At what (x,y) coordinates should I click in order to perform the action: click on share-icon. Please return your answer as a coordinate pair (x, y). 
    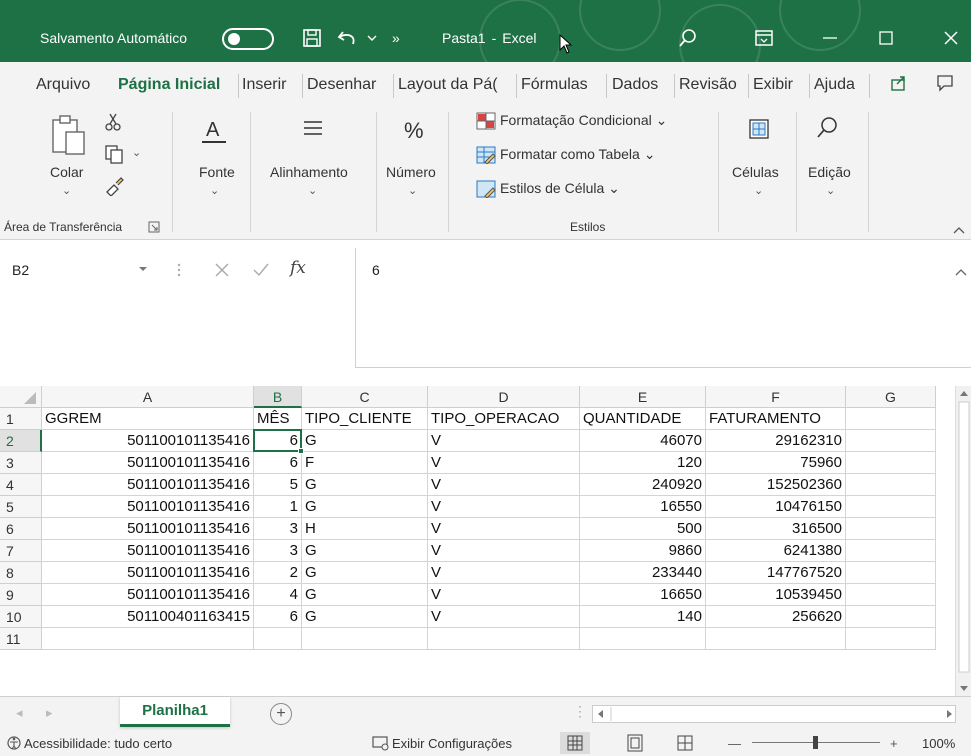
    Looking at the image, I should click on (899, 84).